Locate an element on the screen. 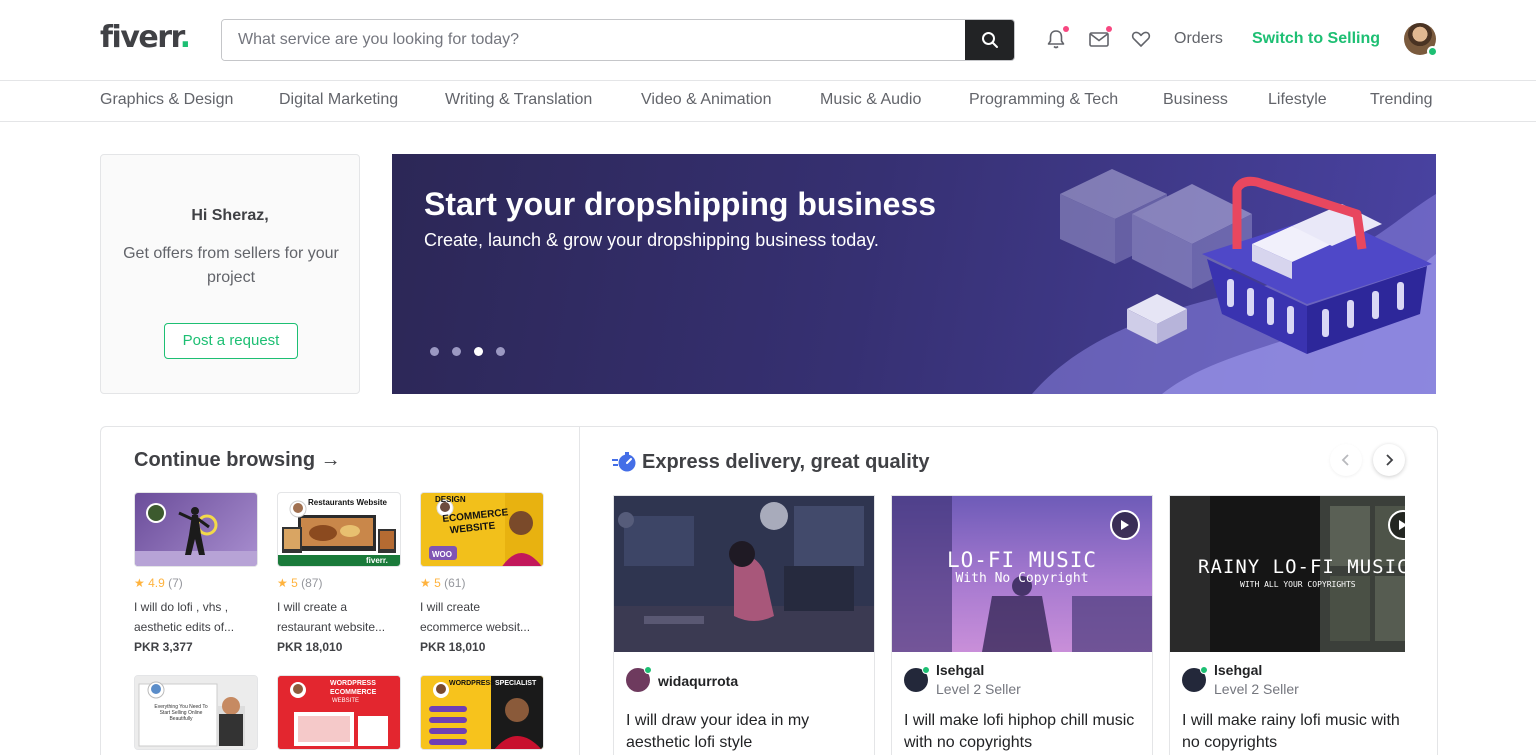  category-digital-marketing: Digital Marketing is located at coordinates (338, 100).